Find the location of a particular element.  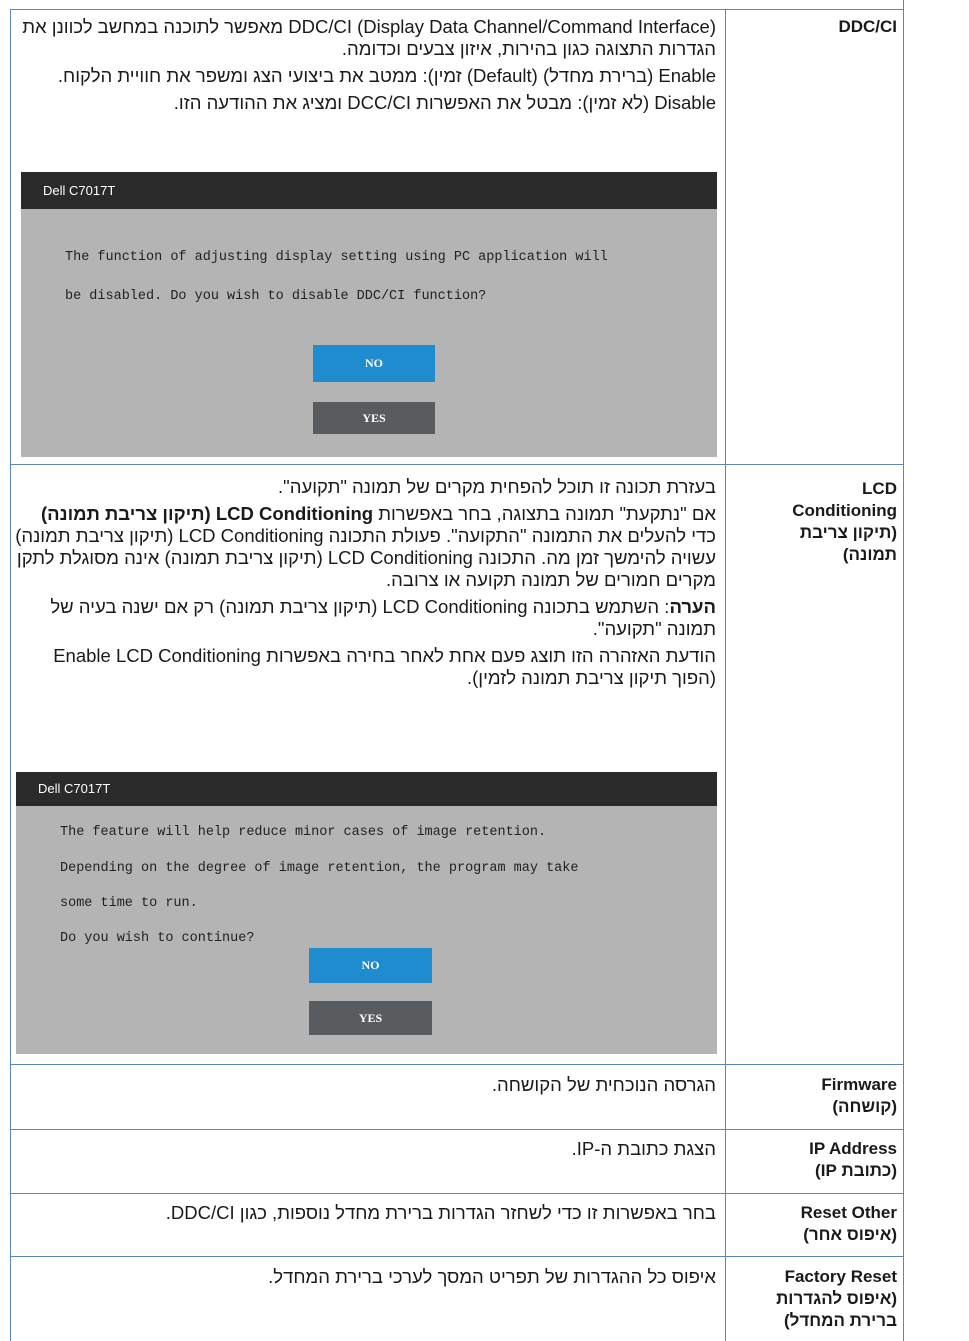

row-desc-firmware: הגרסה הנוכחית של הקושחה. is located at coordinates (603, 1084).